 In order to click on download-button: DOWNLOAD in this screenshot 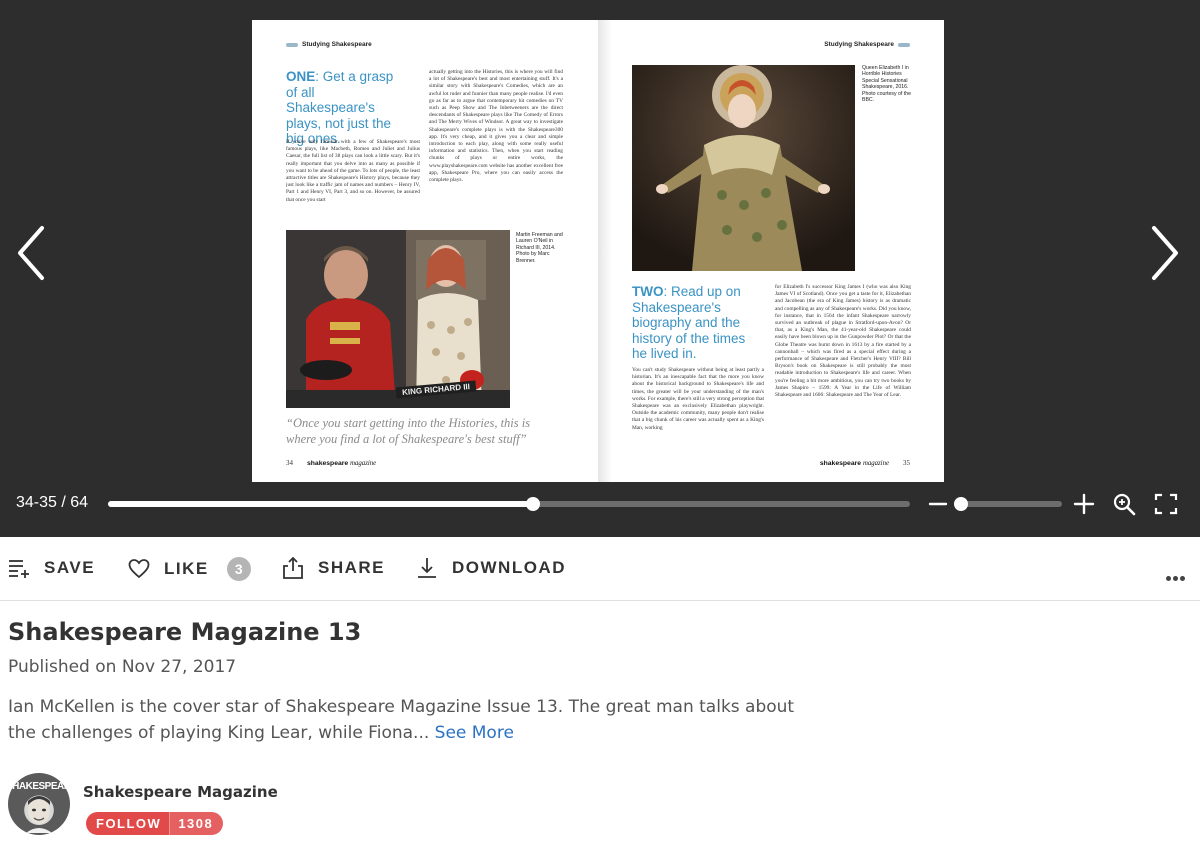, I will do `click(491, 568)`.